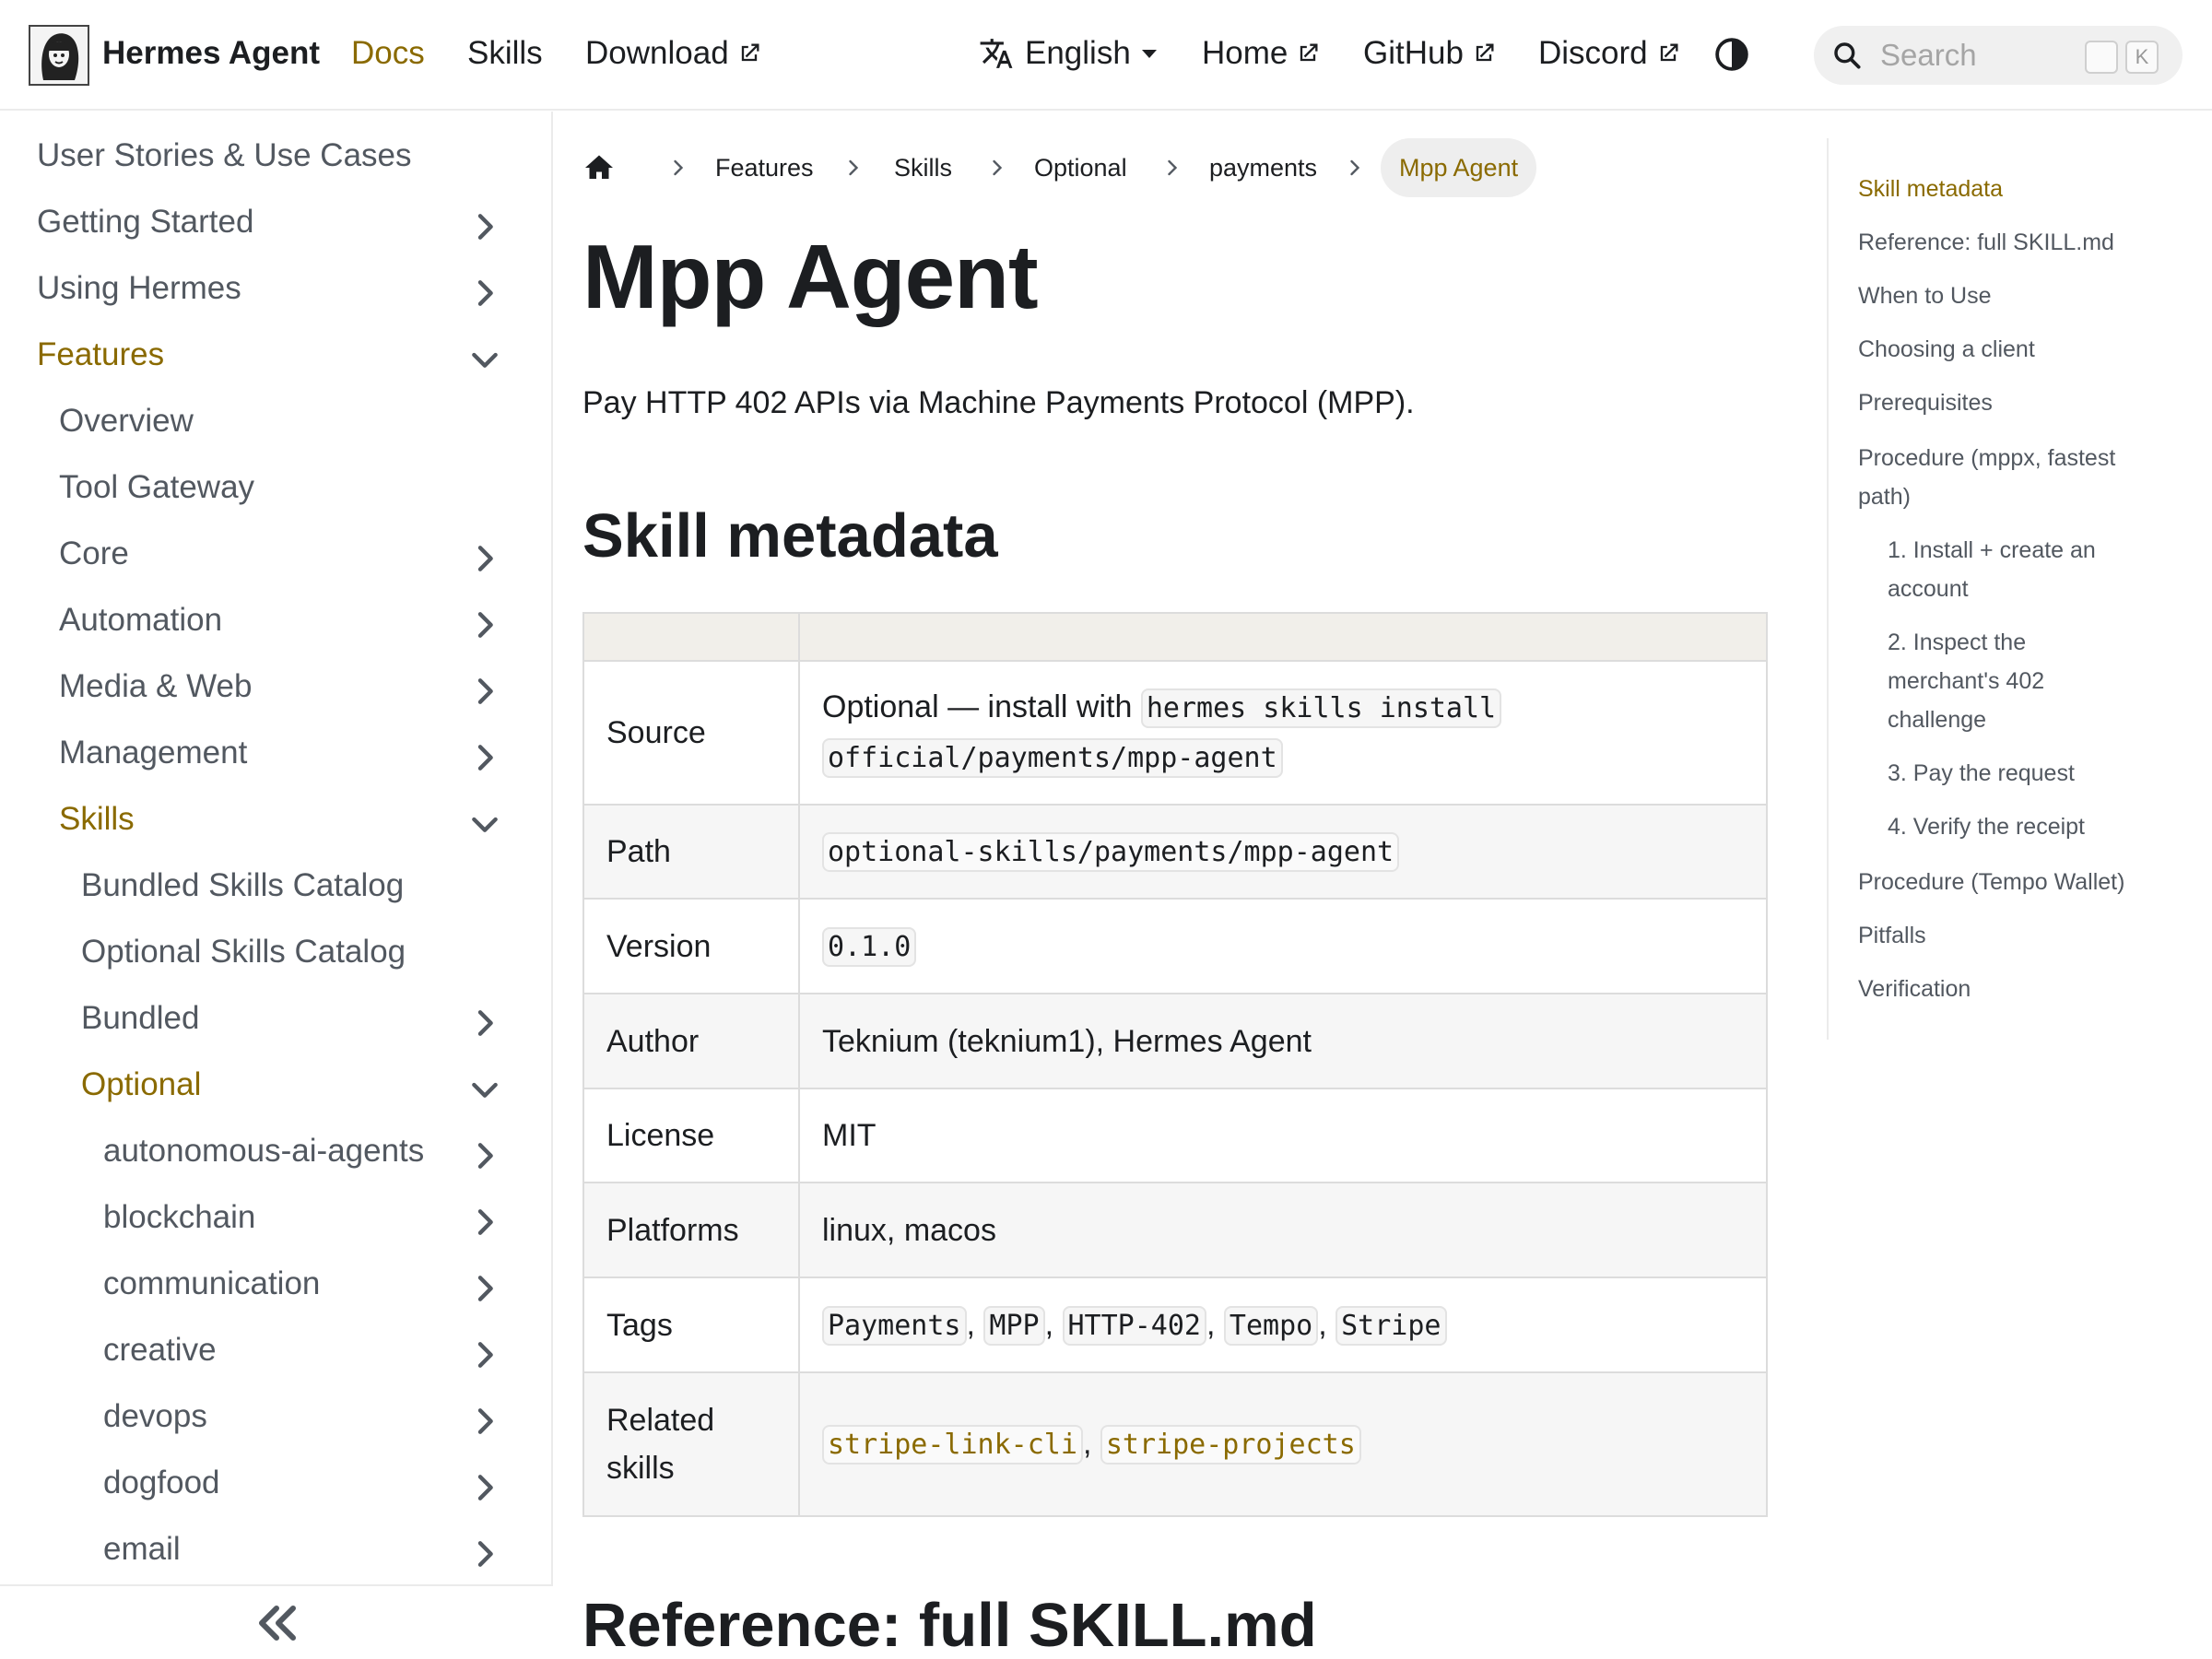 The height and width of the screenshot is (1659, 2212). What do you see at coordinates (276, 287) in the screenshot?
I see `sidebar-item-using-hermes: Using Hermes` at bounding box center [276, 287].